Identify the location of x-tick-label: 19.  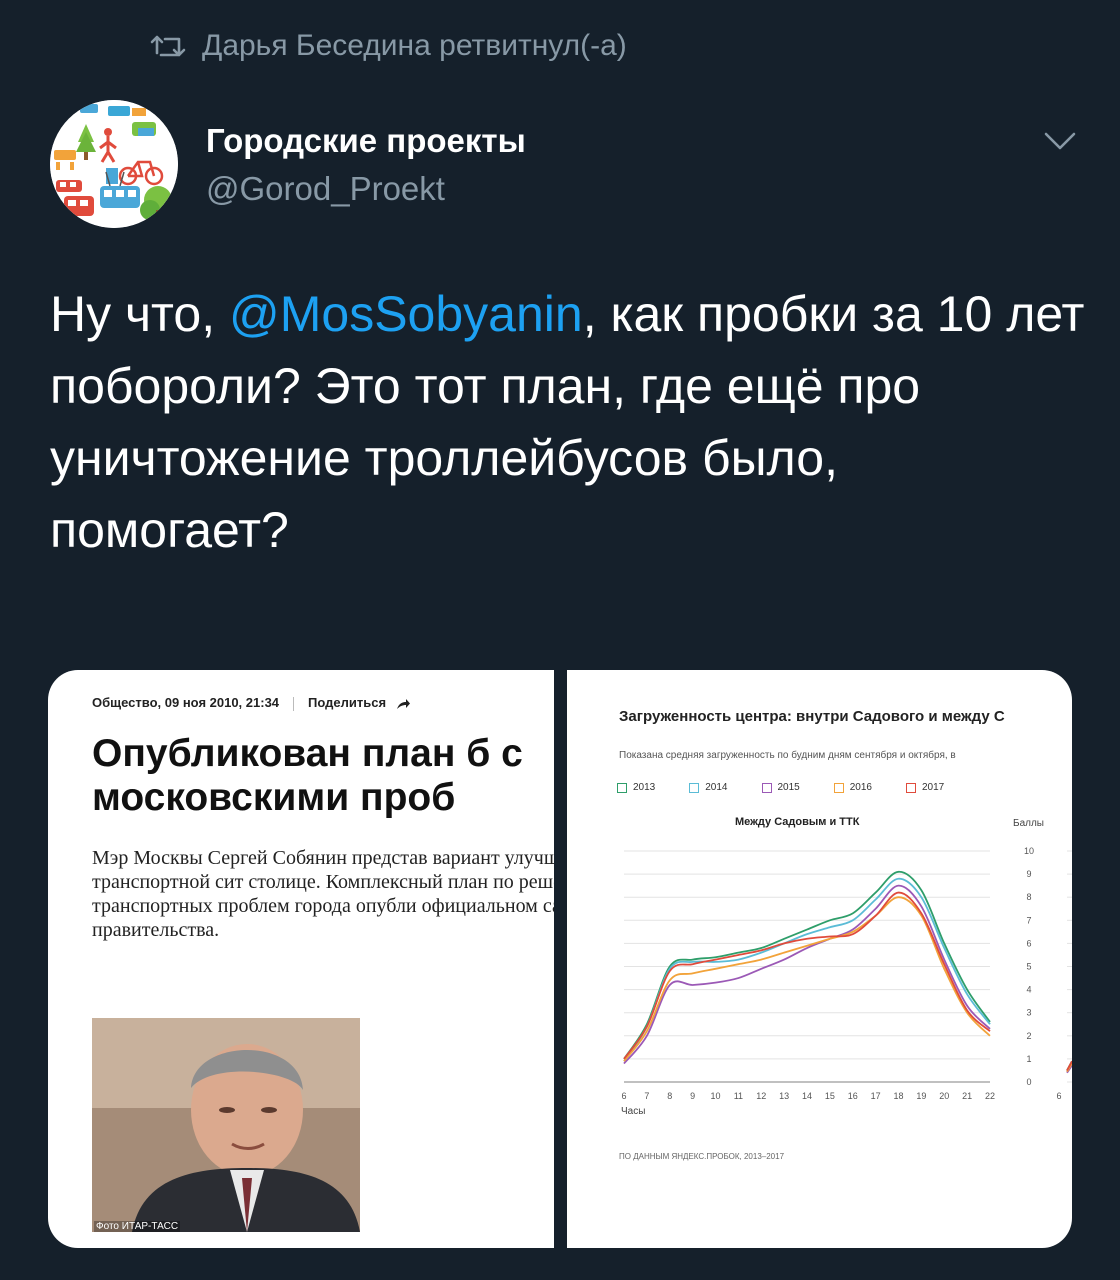
(921, 1096).